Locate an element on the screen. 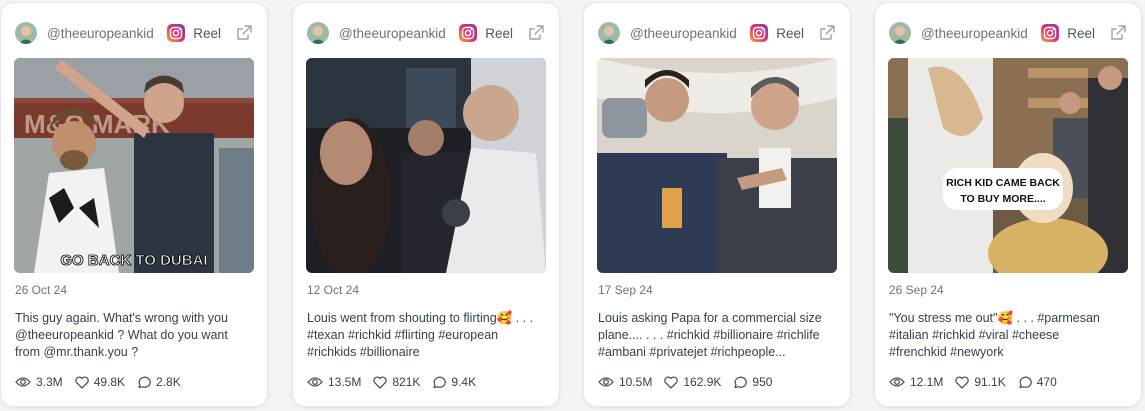 The image size is (1145, 411). views-stat: 13.5M is located at coordinates (334, 382).